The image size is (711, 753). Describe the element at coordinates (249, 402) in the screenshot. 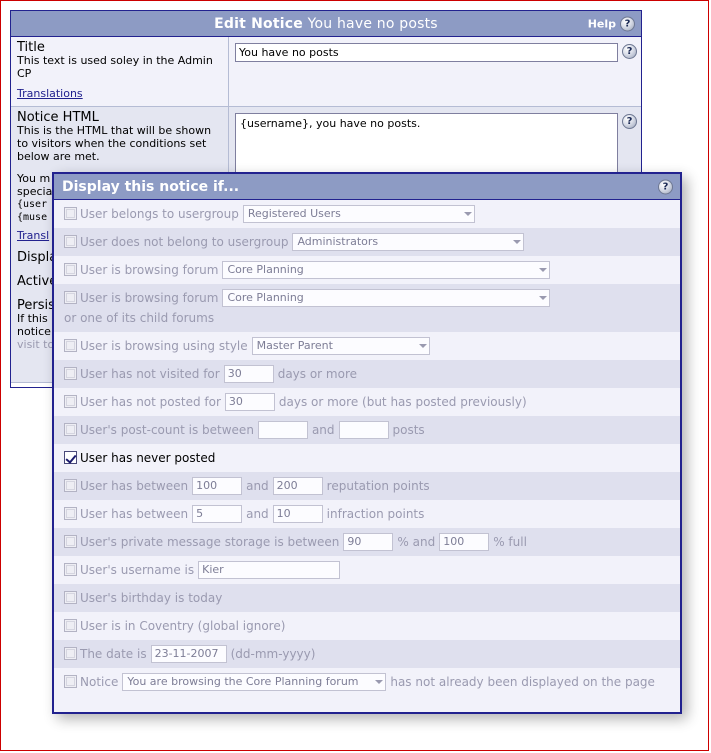

I see `input-not-posted-days: 30` at that location.